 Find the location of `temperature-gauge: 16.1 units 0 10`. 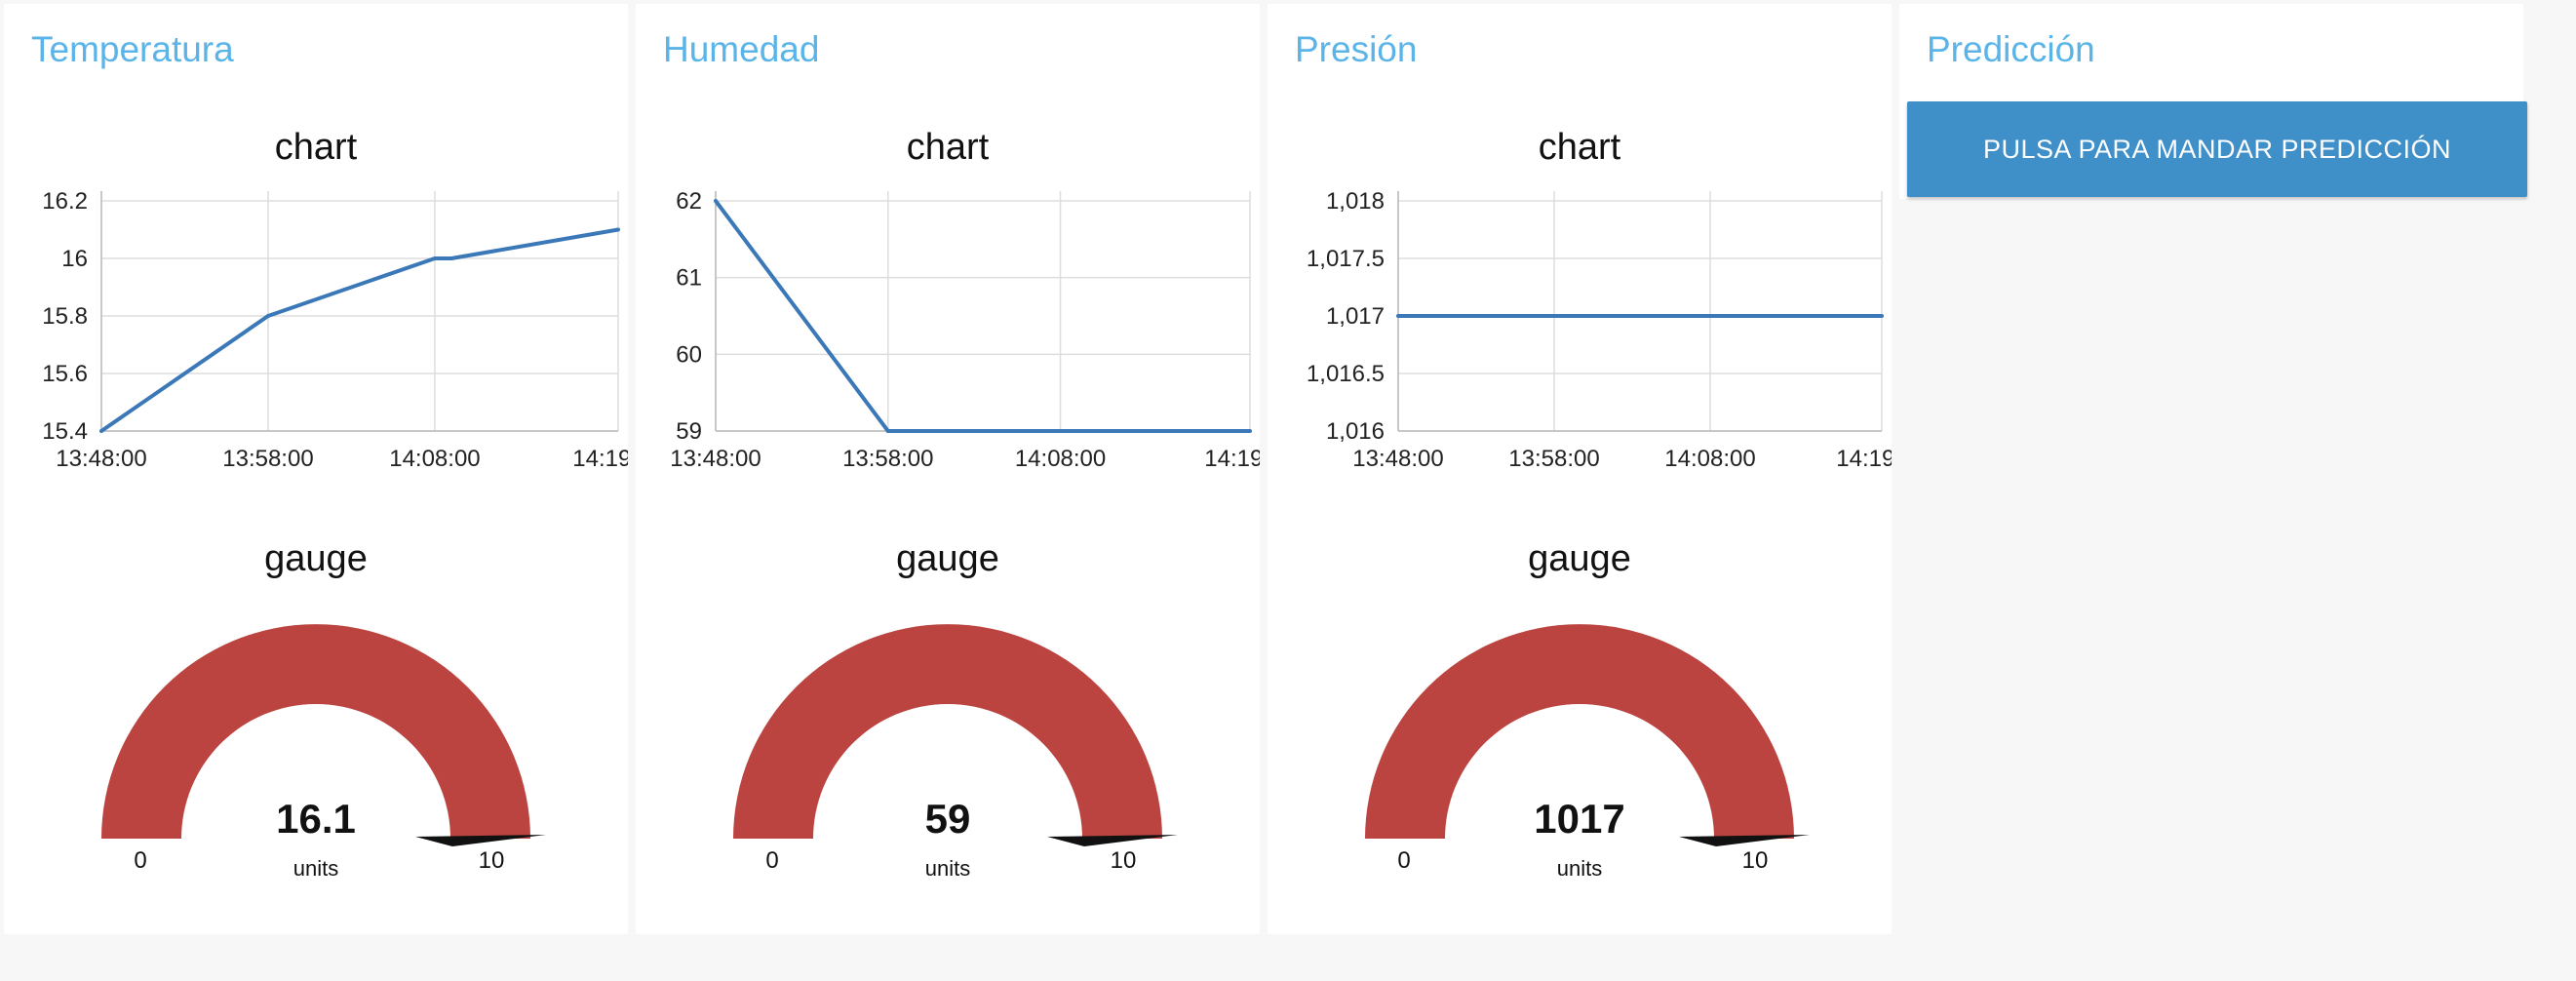

temperature-gauge: 16.1 units 0 10 is located at coordinates (323, 752).